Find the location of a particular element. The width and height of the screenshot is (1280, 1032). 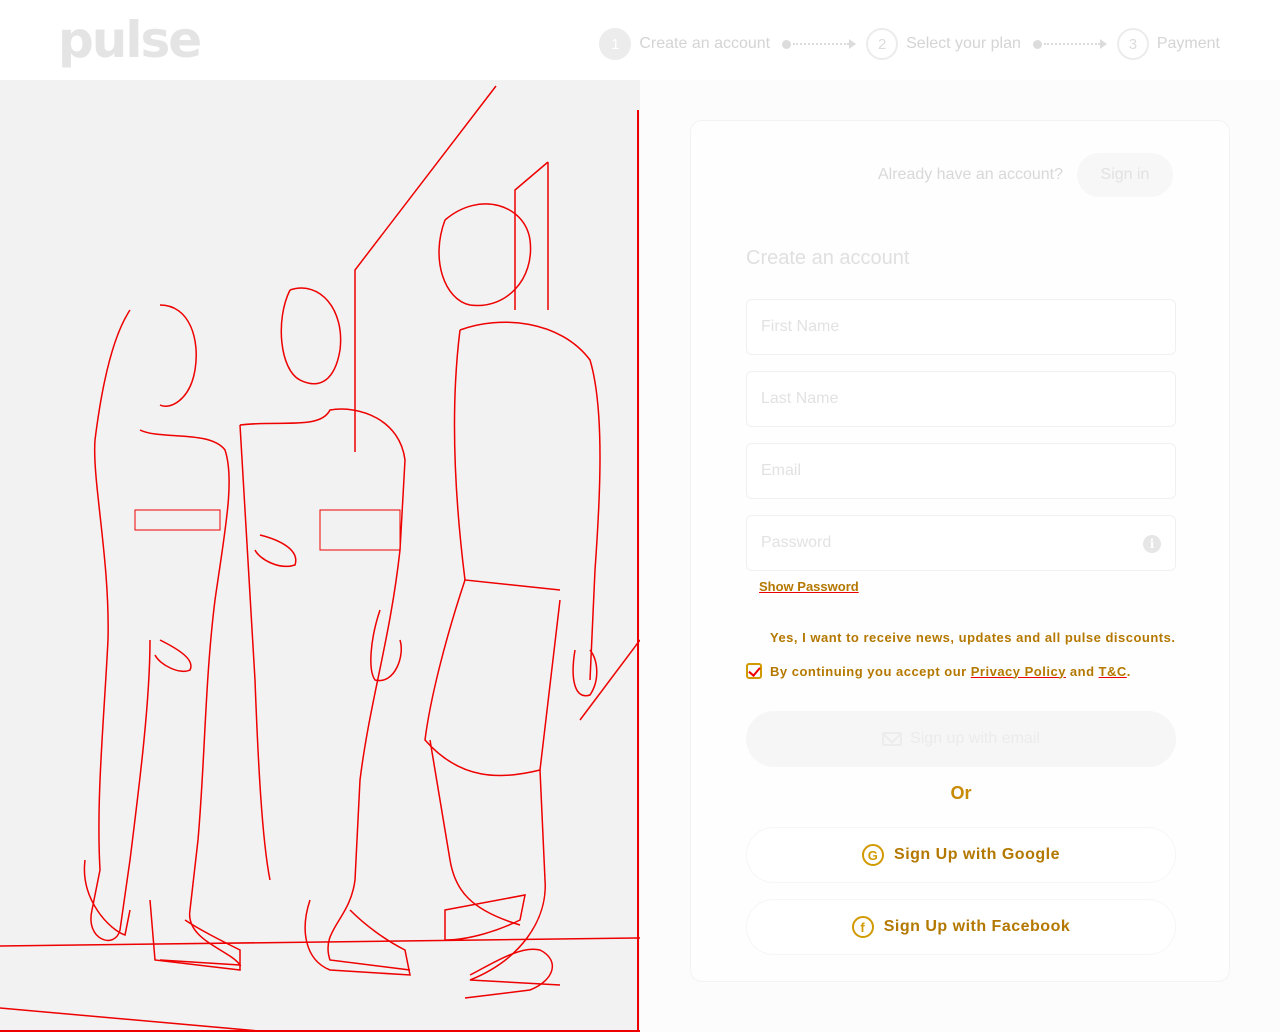

step-create-account: 1 Create an account is located at coordinates (684, 44).